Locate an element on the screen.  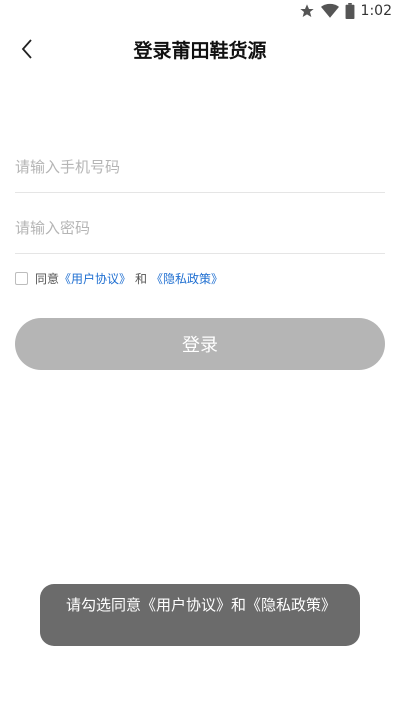
user-agreement-link: 《用户协议》 is located at coordinates (95, 278).